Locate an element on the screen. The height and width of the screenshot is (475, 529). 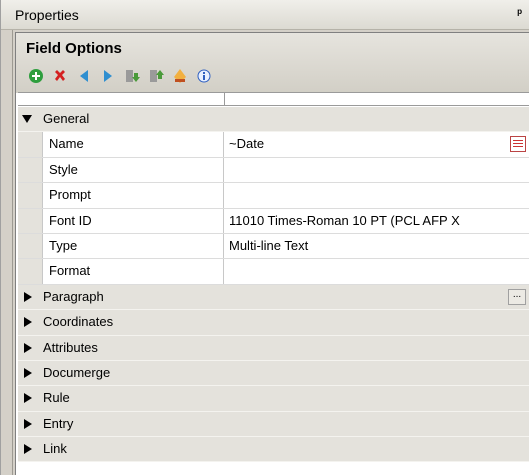
field-options-toolbar is located at coordinates (120, 76).